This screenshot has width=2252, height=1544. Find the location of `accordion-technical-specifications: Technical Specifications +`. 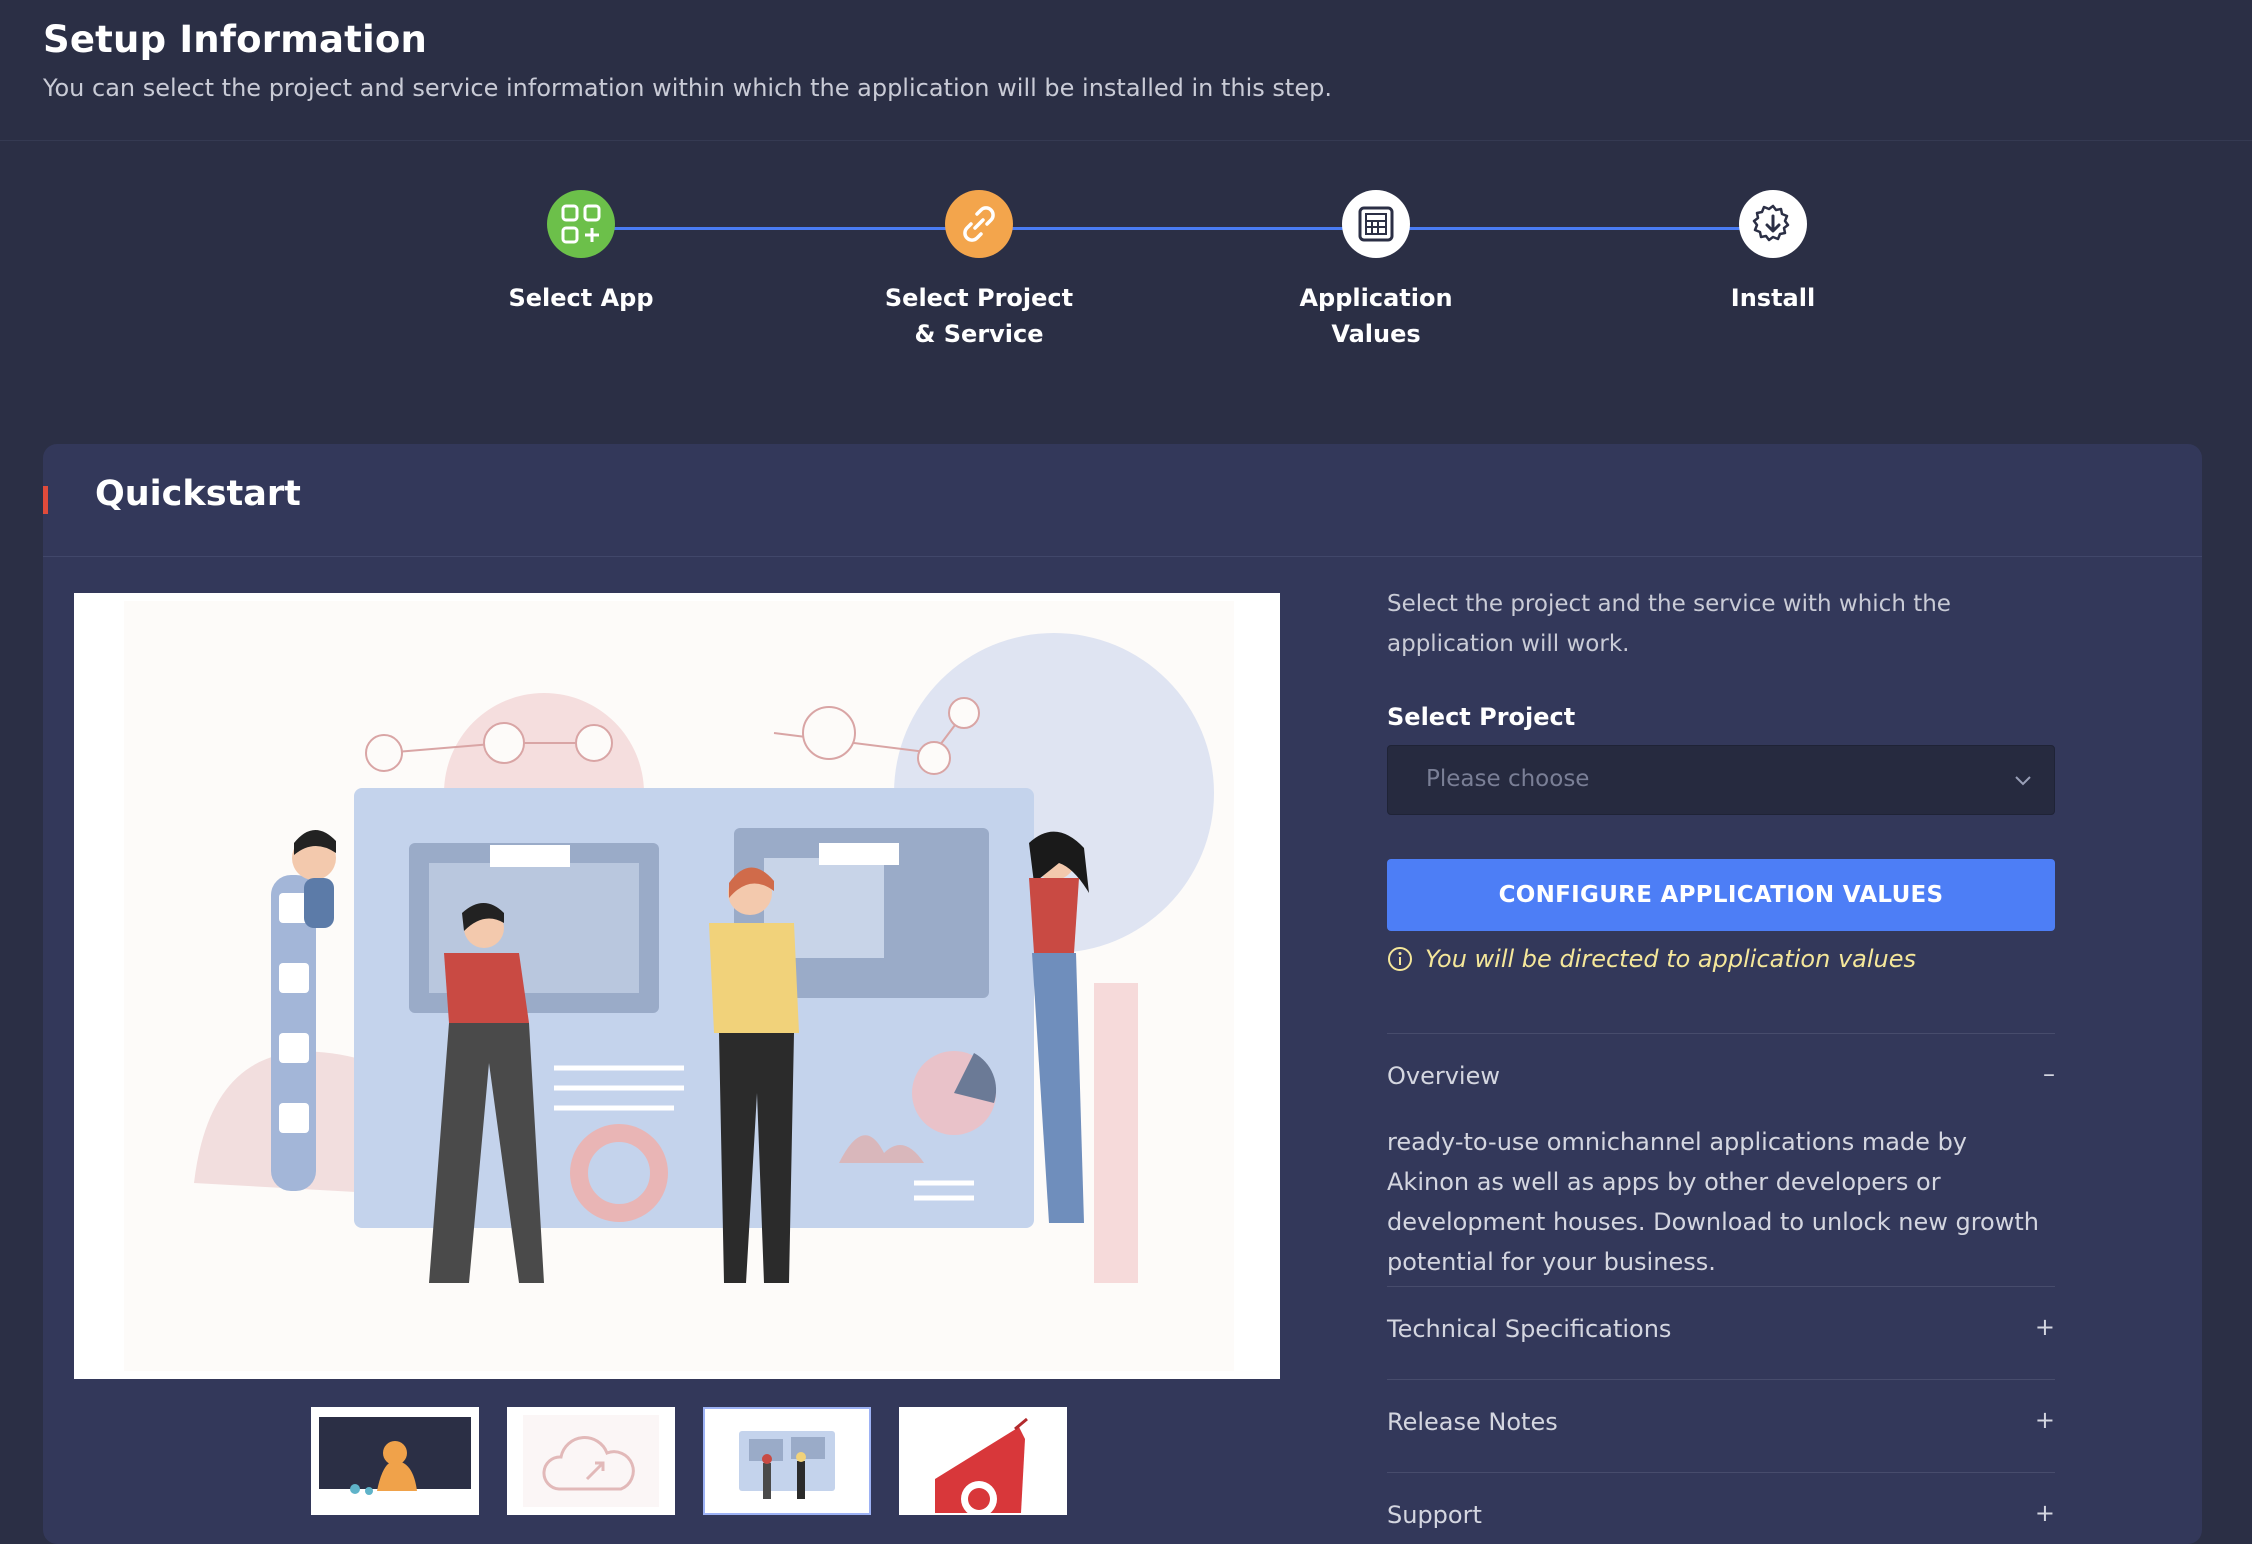

accordion-technical-specifications: Technical Specifications + is located at coordinates (1721, 1333).